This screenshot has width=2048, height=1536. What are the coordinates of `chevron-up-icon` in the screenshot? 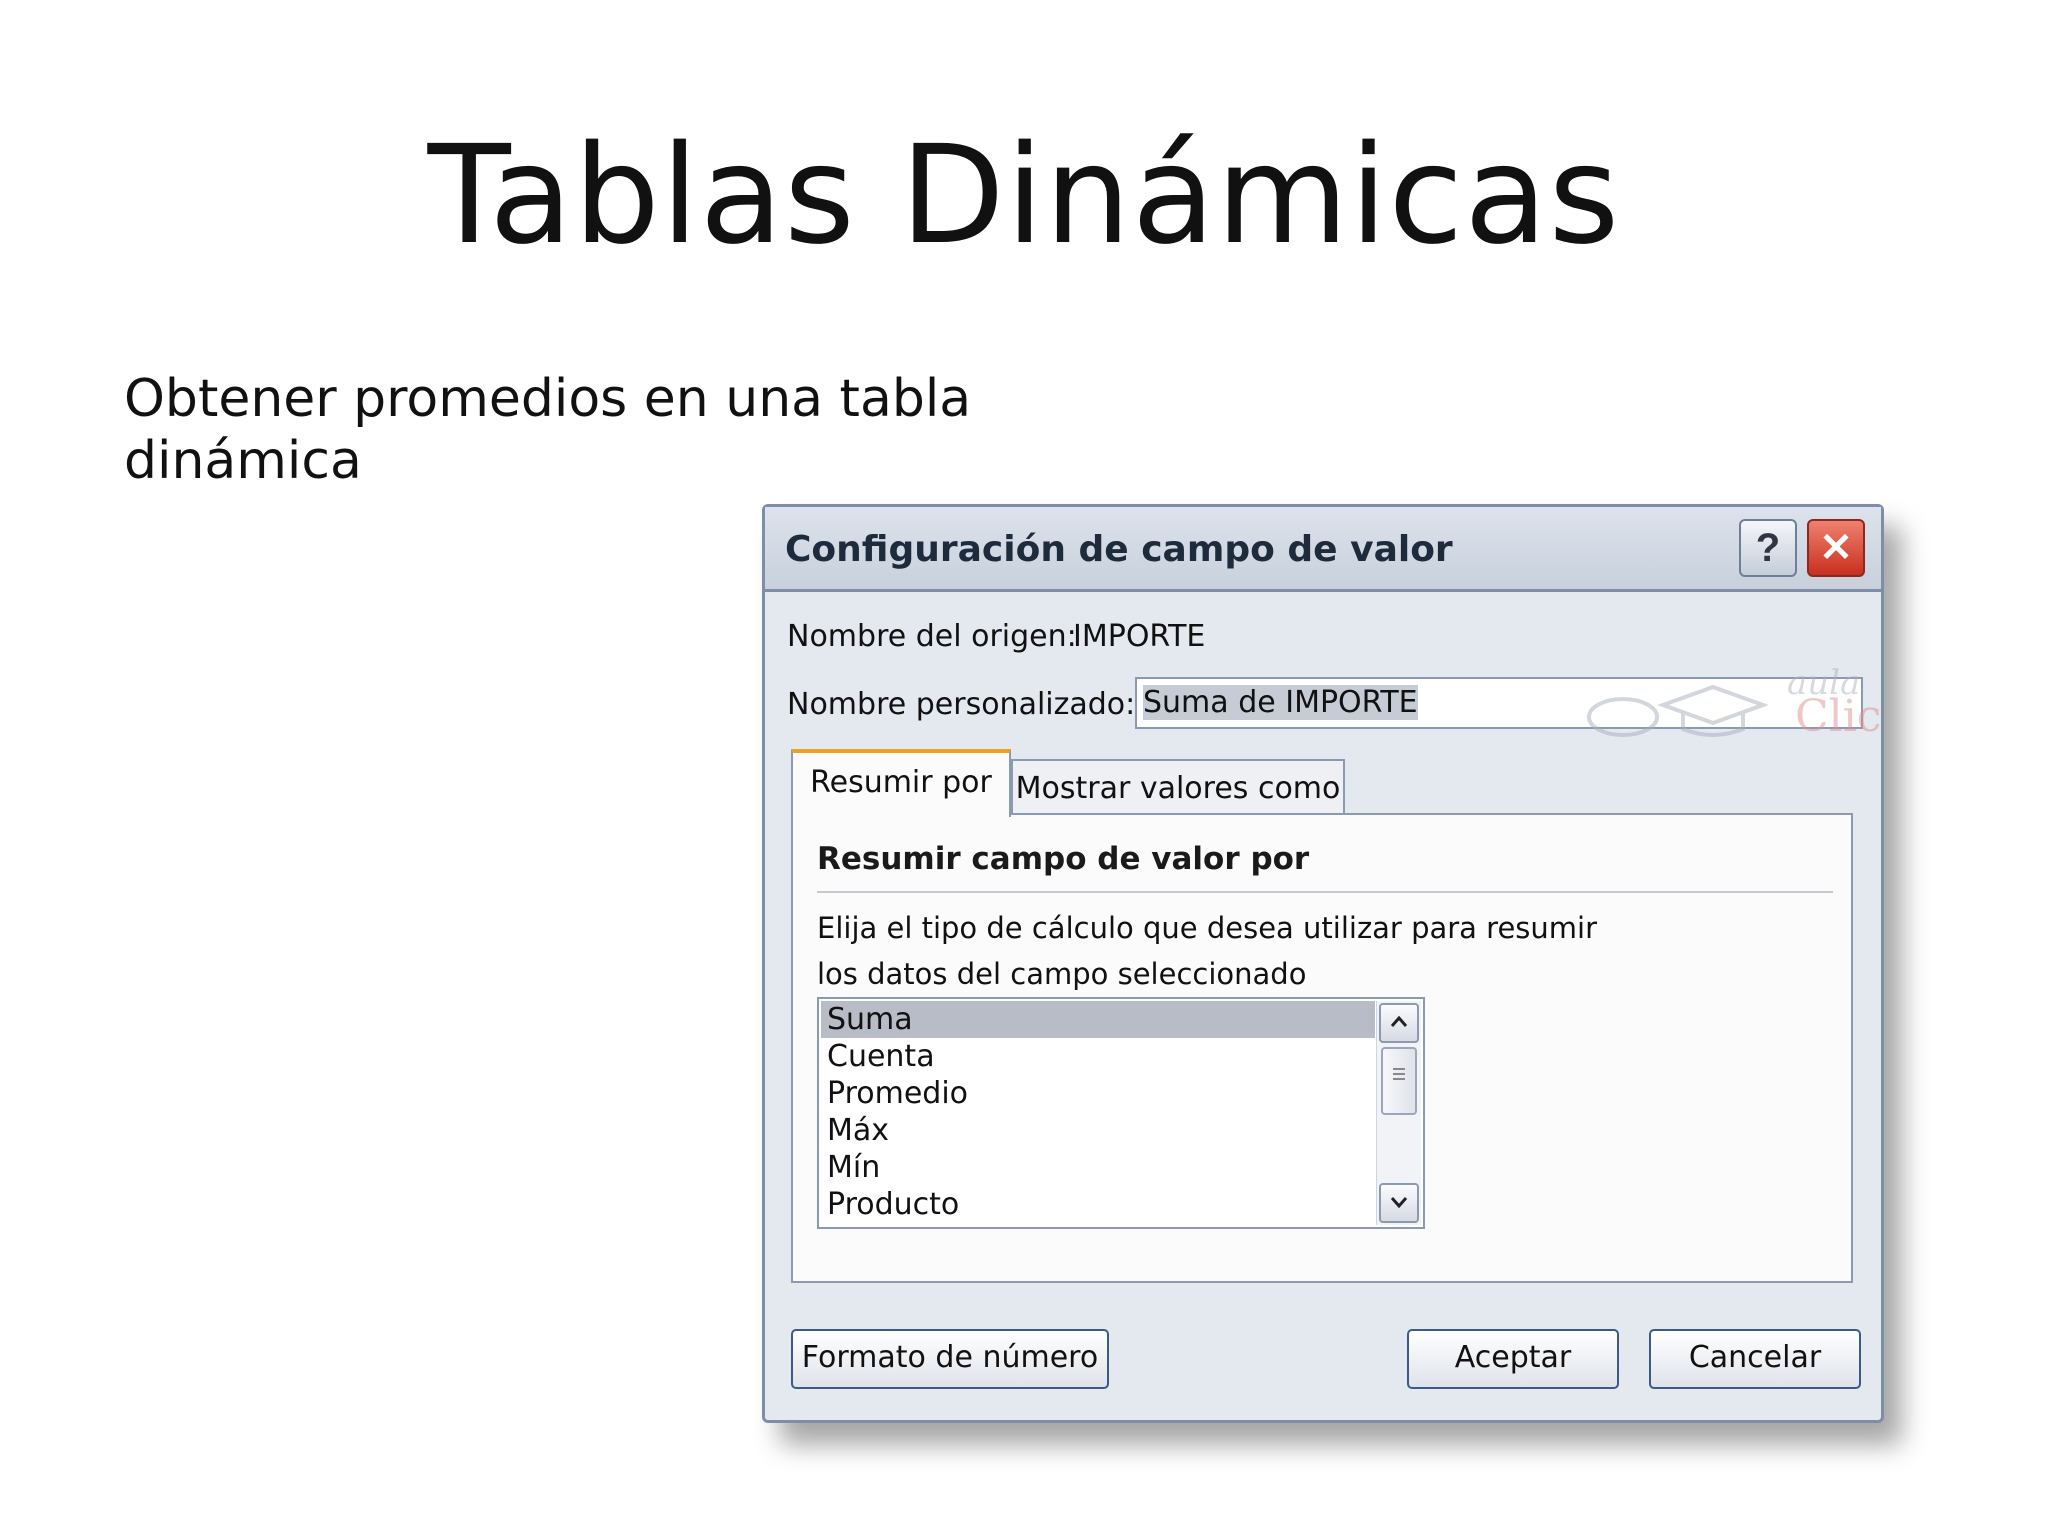 It's located at (1399, 1021).